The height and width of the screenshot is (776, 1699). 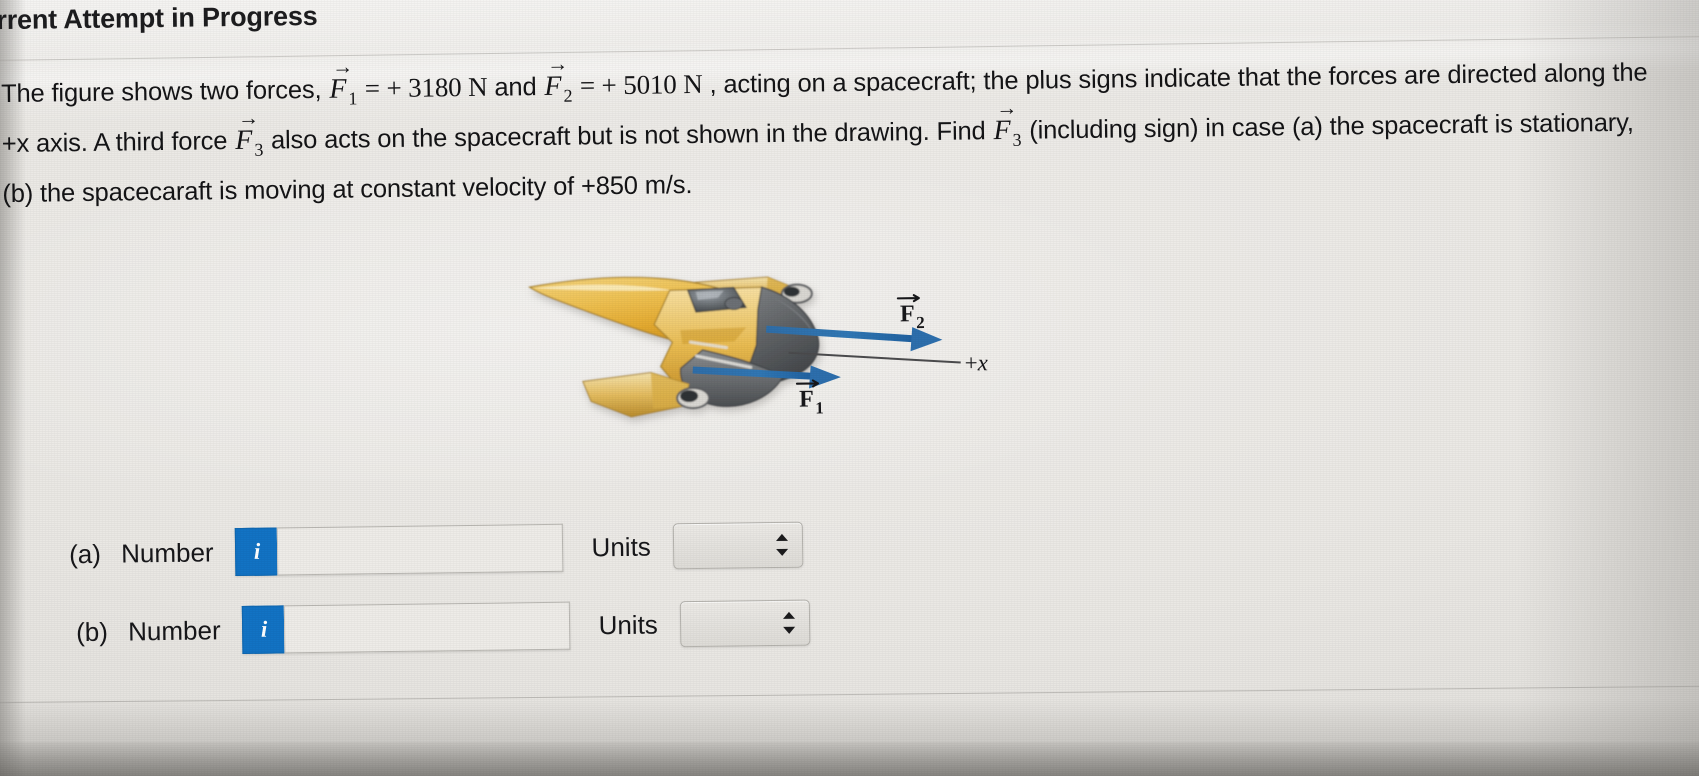 What do you see at coordinates (92, 631) in the screenshot?
I see `answer-b-letter: (b)` at bounding box center [92, 631].